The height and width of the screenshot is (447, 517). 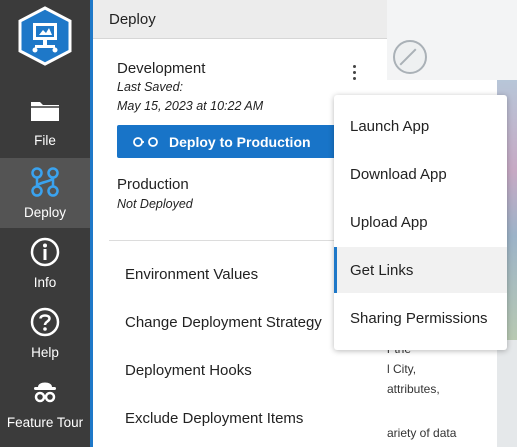 What do you see at coordinates (240, 19) in the screenshot?
I see `panel-header: Deploy` at bounding box center [240, 19].